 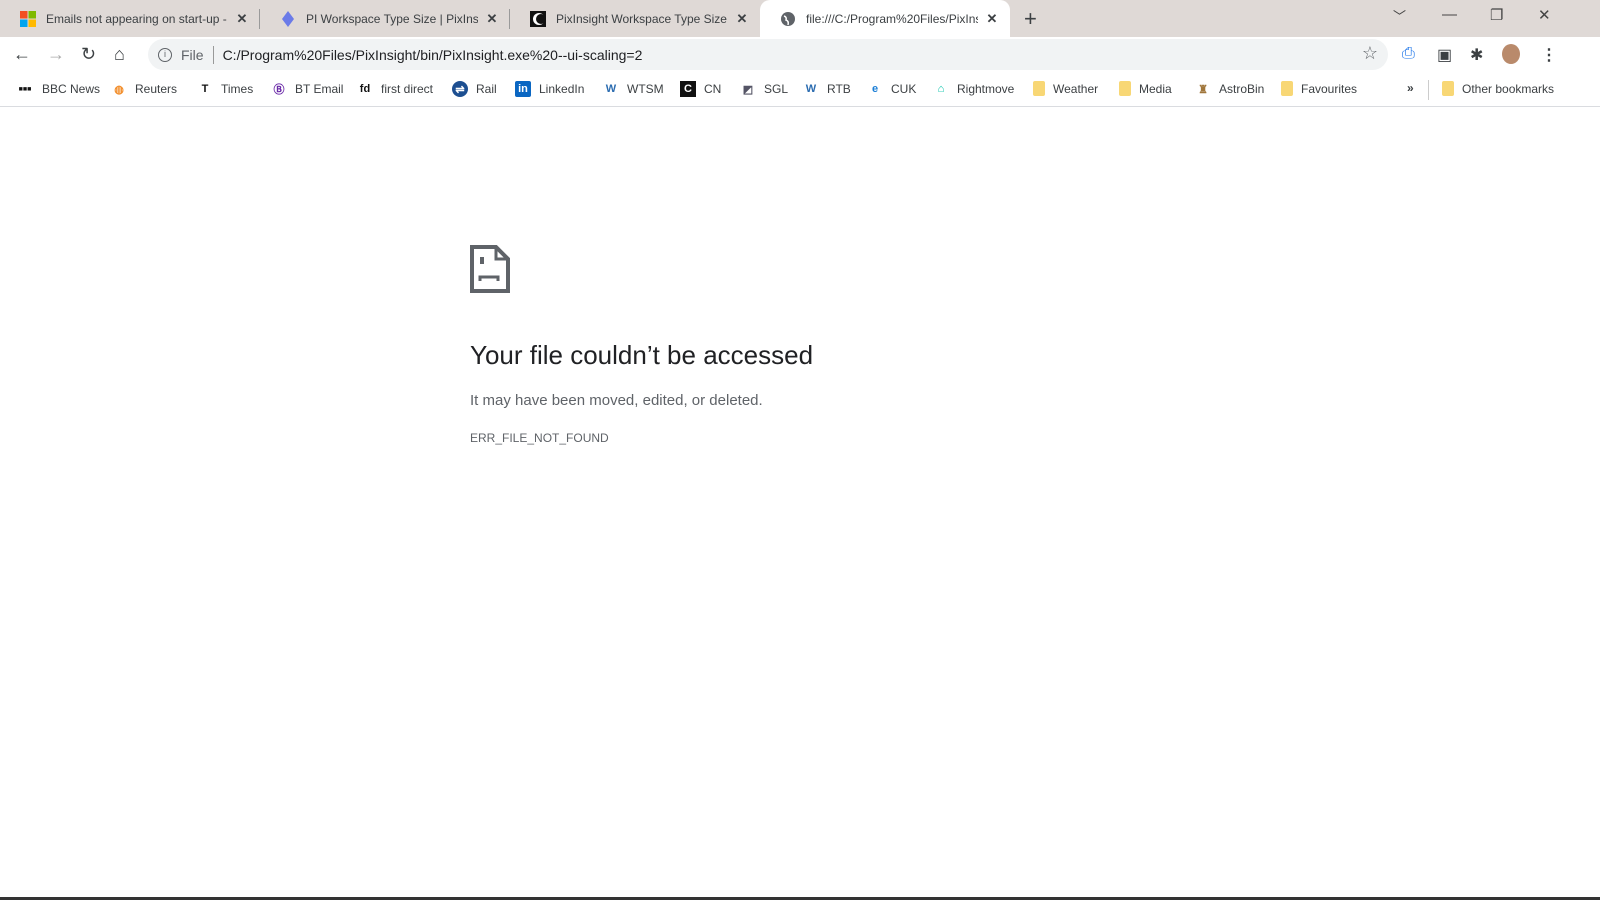 I want to click on rail-icon: ⇌, so click(x=460, y=89).